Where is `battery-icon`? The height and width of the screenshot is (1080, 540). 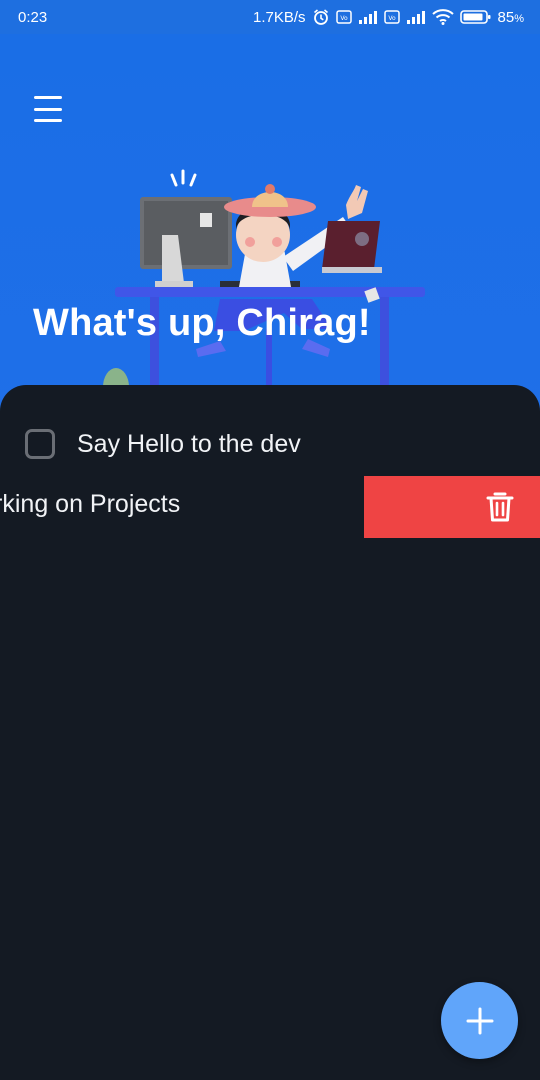
battery-icon is located at coordinates (475, 17).